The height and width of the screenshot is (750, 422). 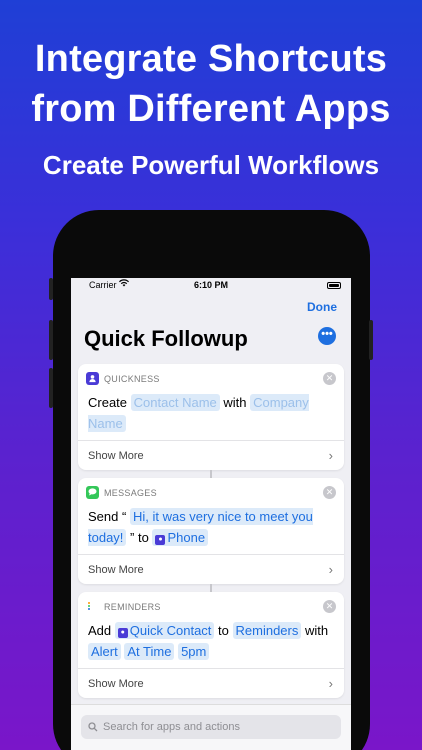 What do you see at coordinates (108, 402) in the screenshot?
I see `action-verb: Create` at bounding box center [108, 402].